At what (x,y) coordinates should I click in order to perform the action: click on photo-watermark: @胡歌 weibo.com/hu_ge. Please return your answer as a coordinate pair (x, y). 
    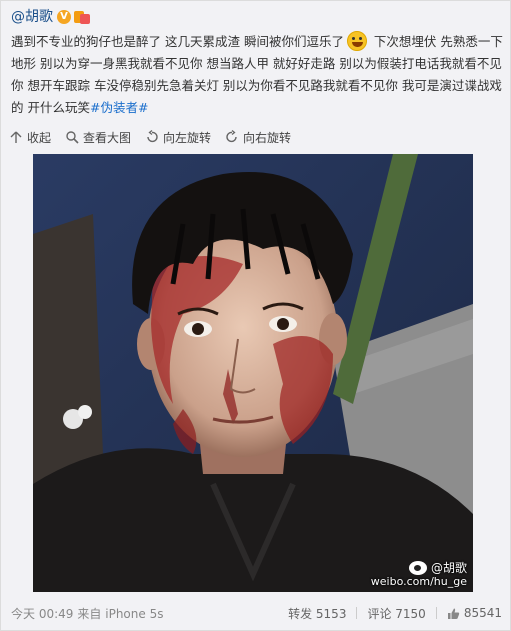
    Looking at the image, I should click on (419, 574).